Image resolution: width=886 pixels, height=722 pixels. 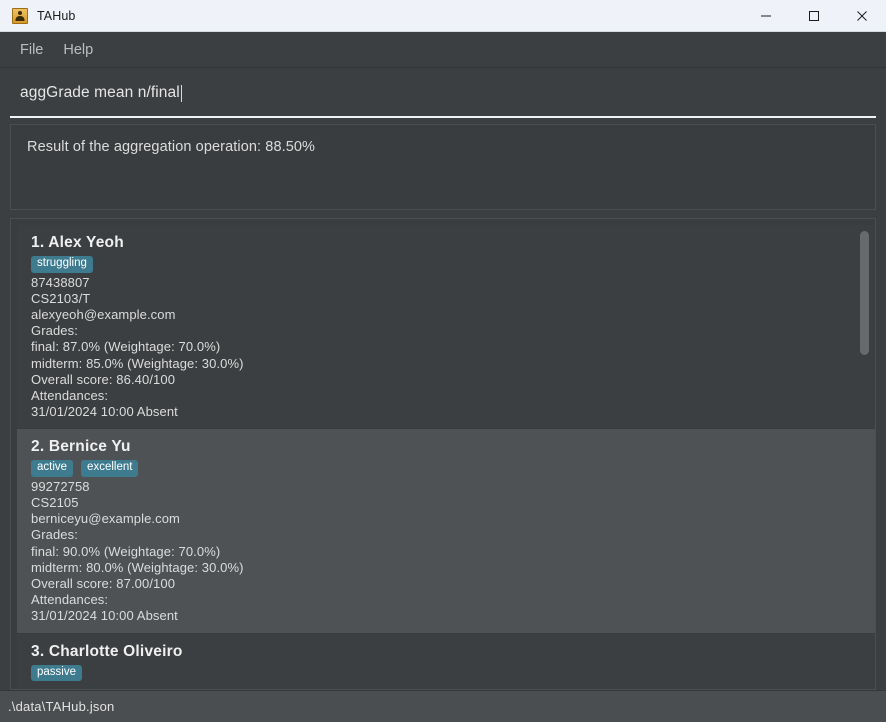 What do you see at coordinates (766, 16) in the screenshot?
I see `minimize-icon` at bounding box center [766, 16].